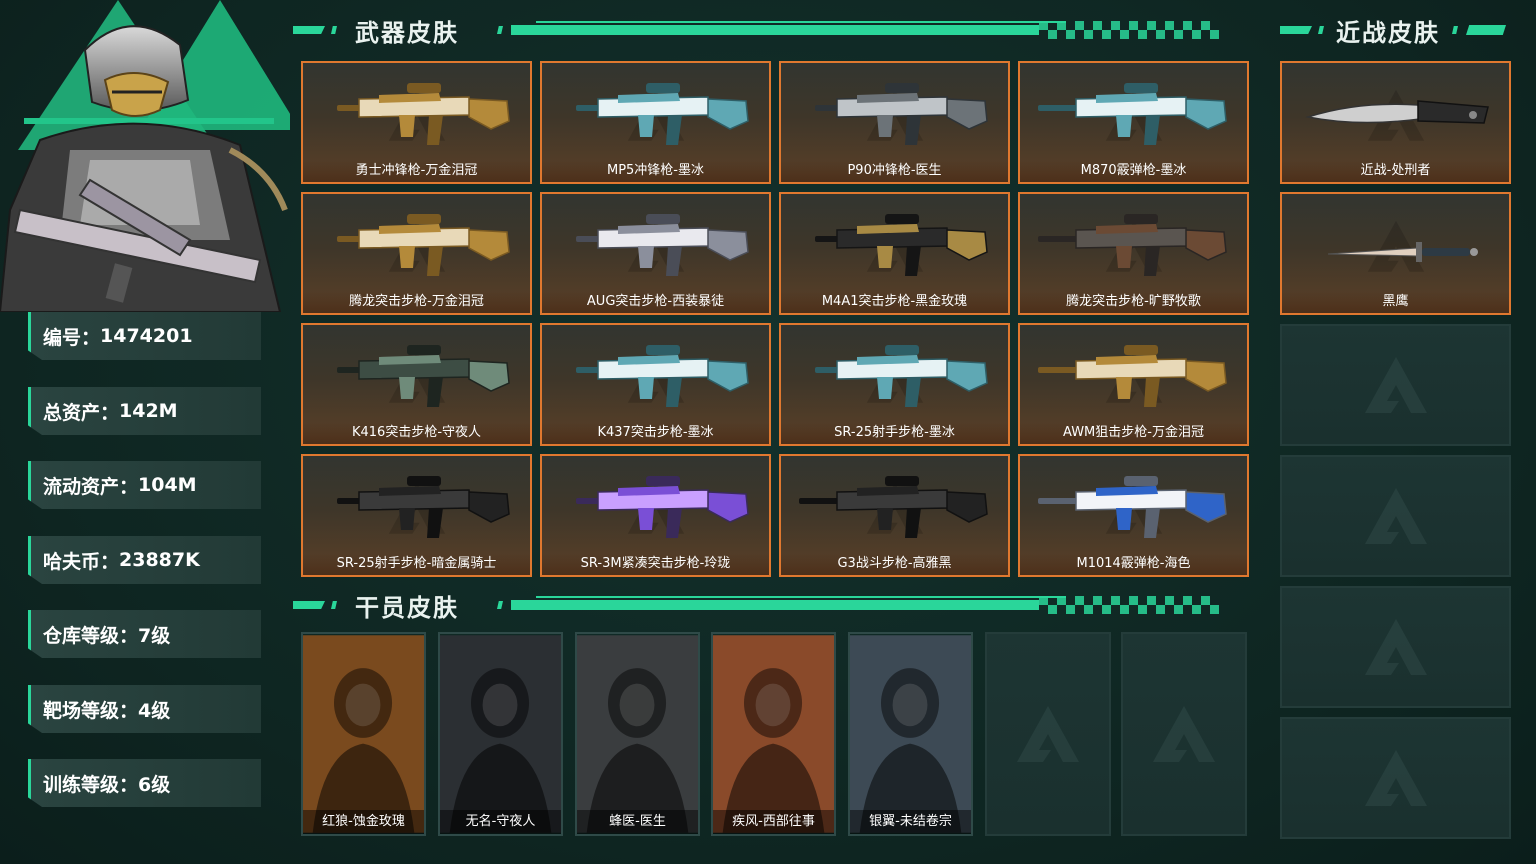 This screenshot has width=1536, height=864. Describe the element at coordinates (1133, 253) in the screenshot. I see `weapon-skin-card: 腾龙突击步枪-旷野牧歌` at that location.